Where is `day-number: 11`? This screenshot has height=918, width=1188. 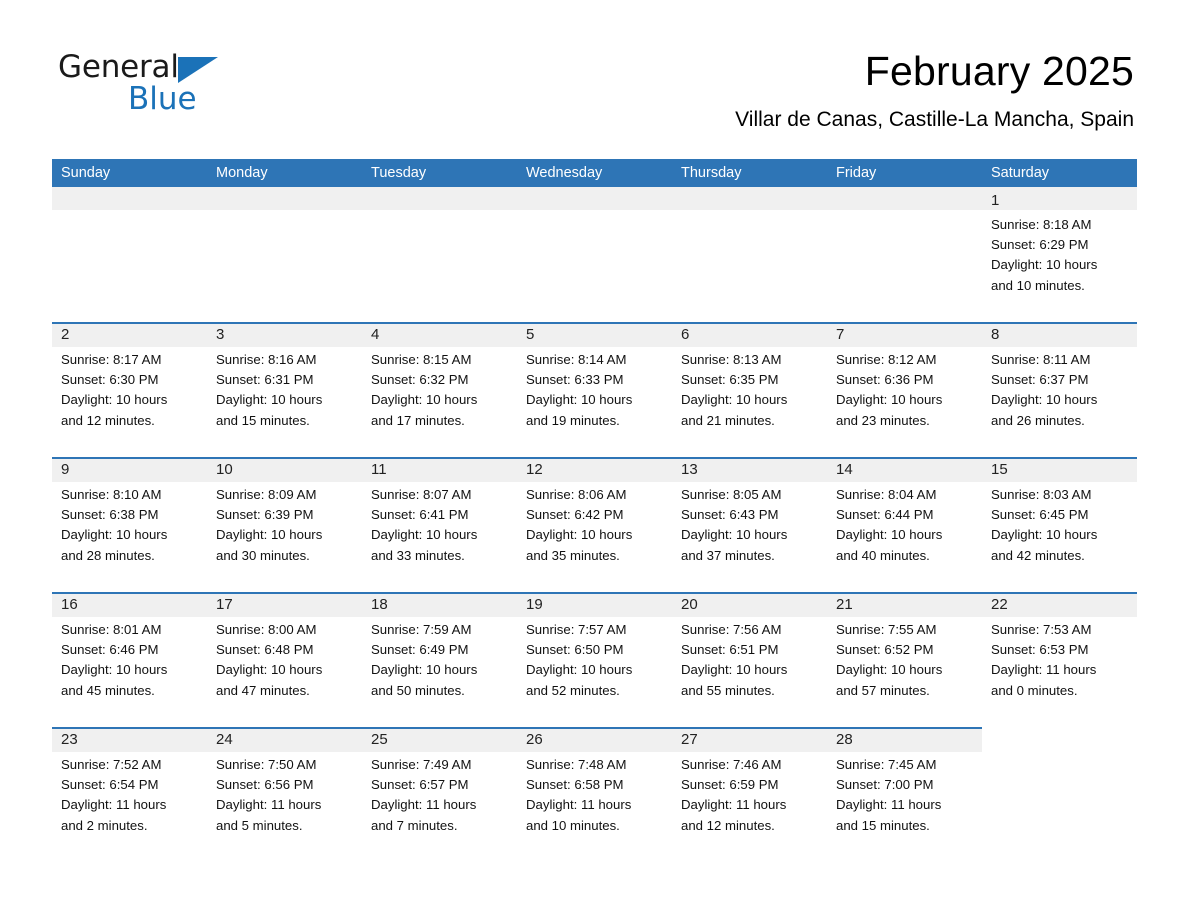
day-number: 11 is located at coordinates (379, 469).